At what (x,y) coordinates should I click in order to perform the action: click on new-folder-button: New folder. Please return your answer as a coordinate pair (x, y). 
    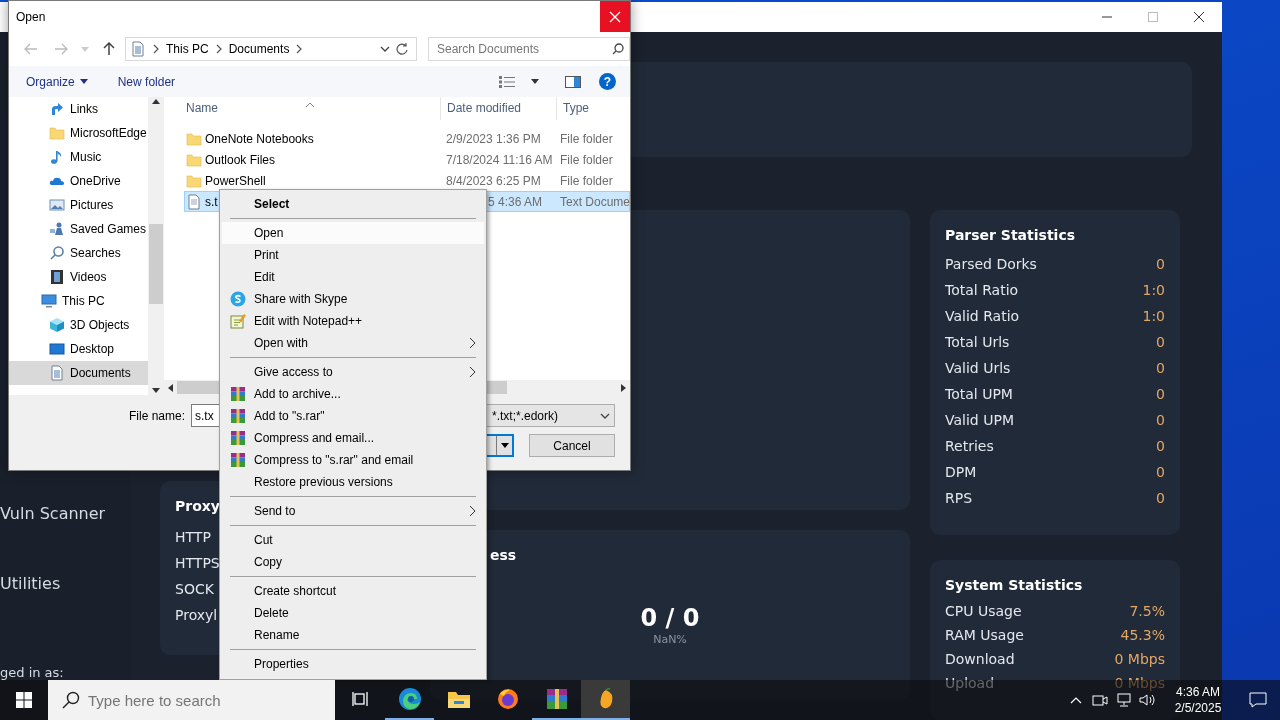
    Looking at the image, I should click on (146, 81).